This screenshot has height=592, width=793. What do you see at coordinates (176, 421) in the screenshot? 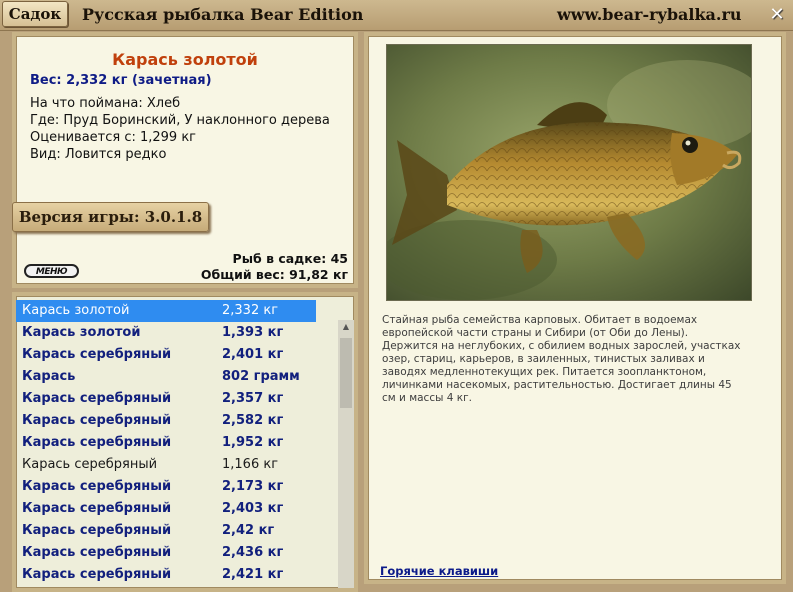
I see `fish-list-item: Карась серебряный 2,582 кг` at bounding box center [176, 421].